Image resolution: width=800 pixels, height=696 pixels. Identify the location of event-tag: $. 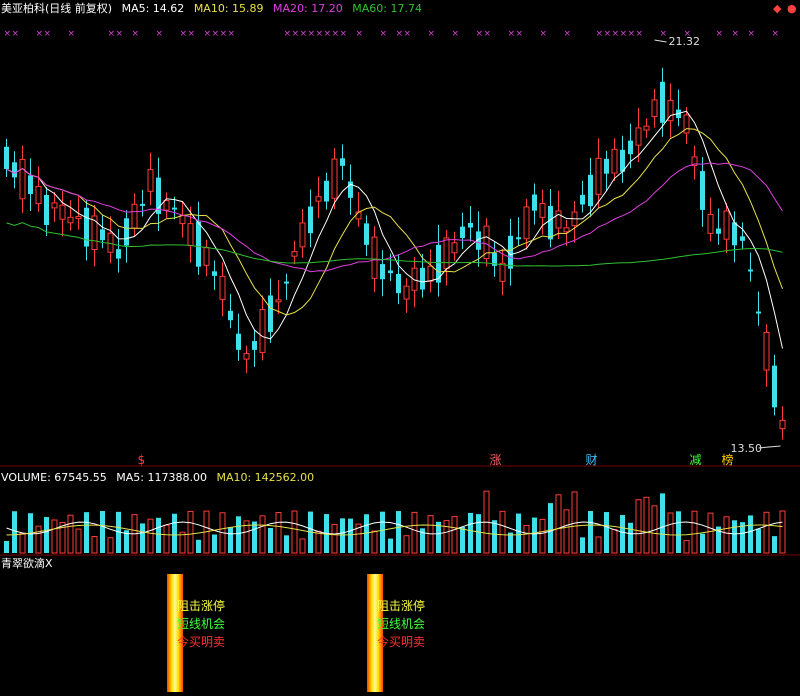
(142, 460).